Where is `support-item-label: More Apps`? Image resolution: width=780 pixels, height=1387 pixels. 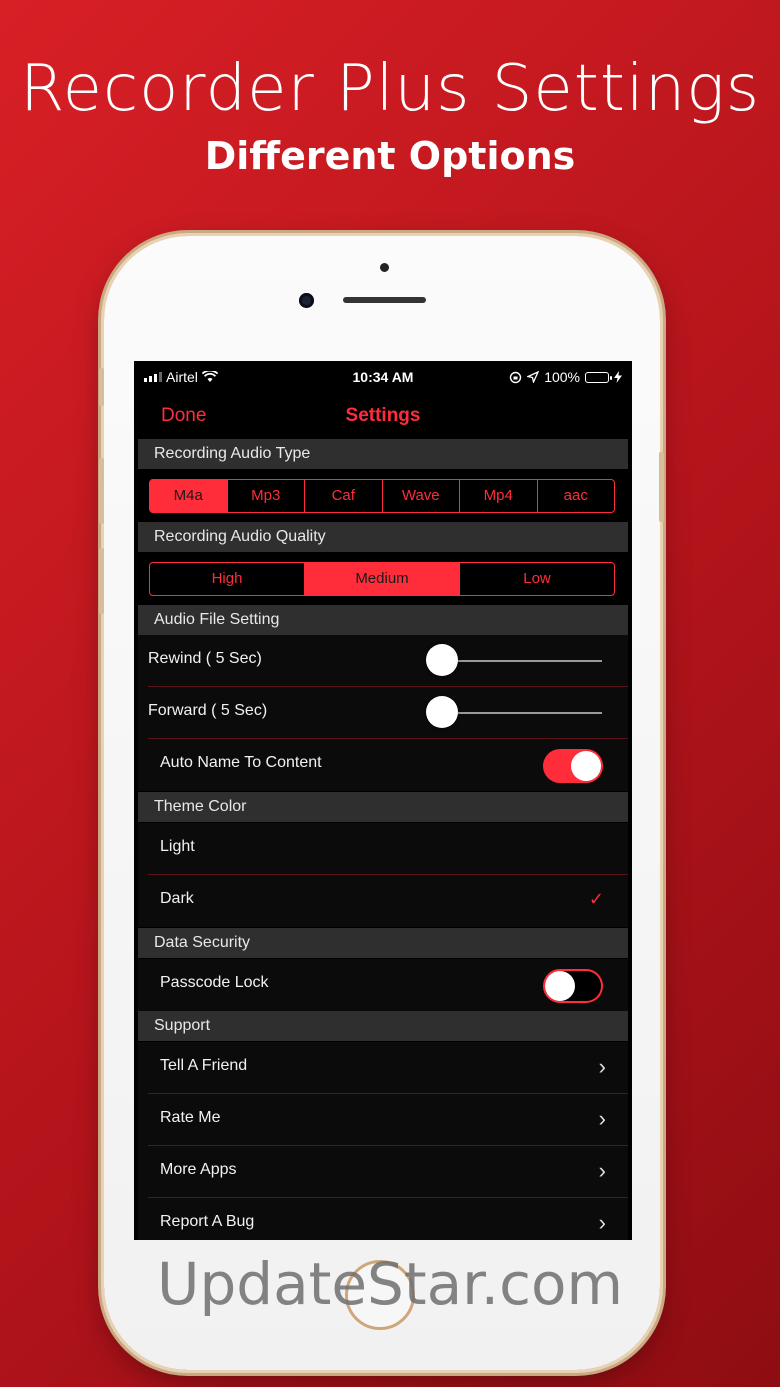
support-item-label: More Apps is located at coordinates (198, 1169).